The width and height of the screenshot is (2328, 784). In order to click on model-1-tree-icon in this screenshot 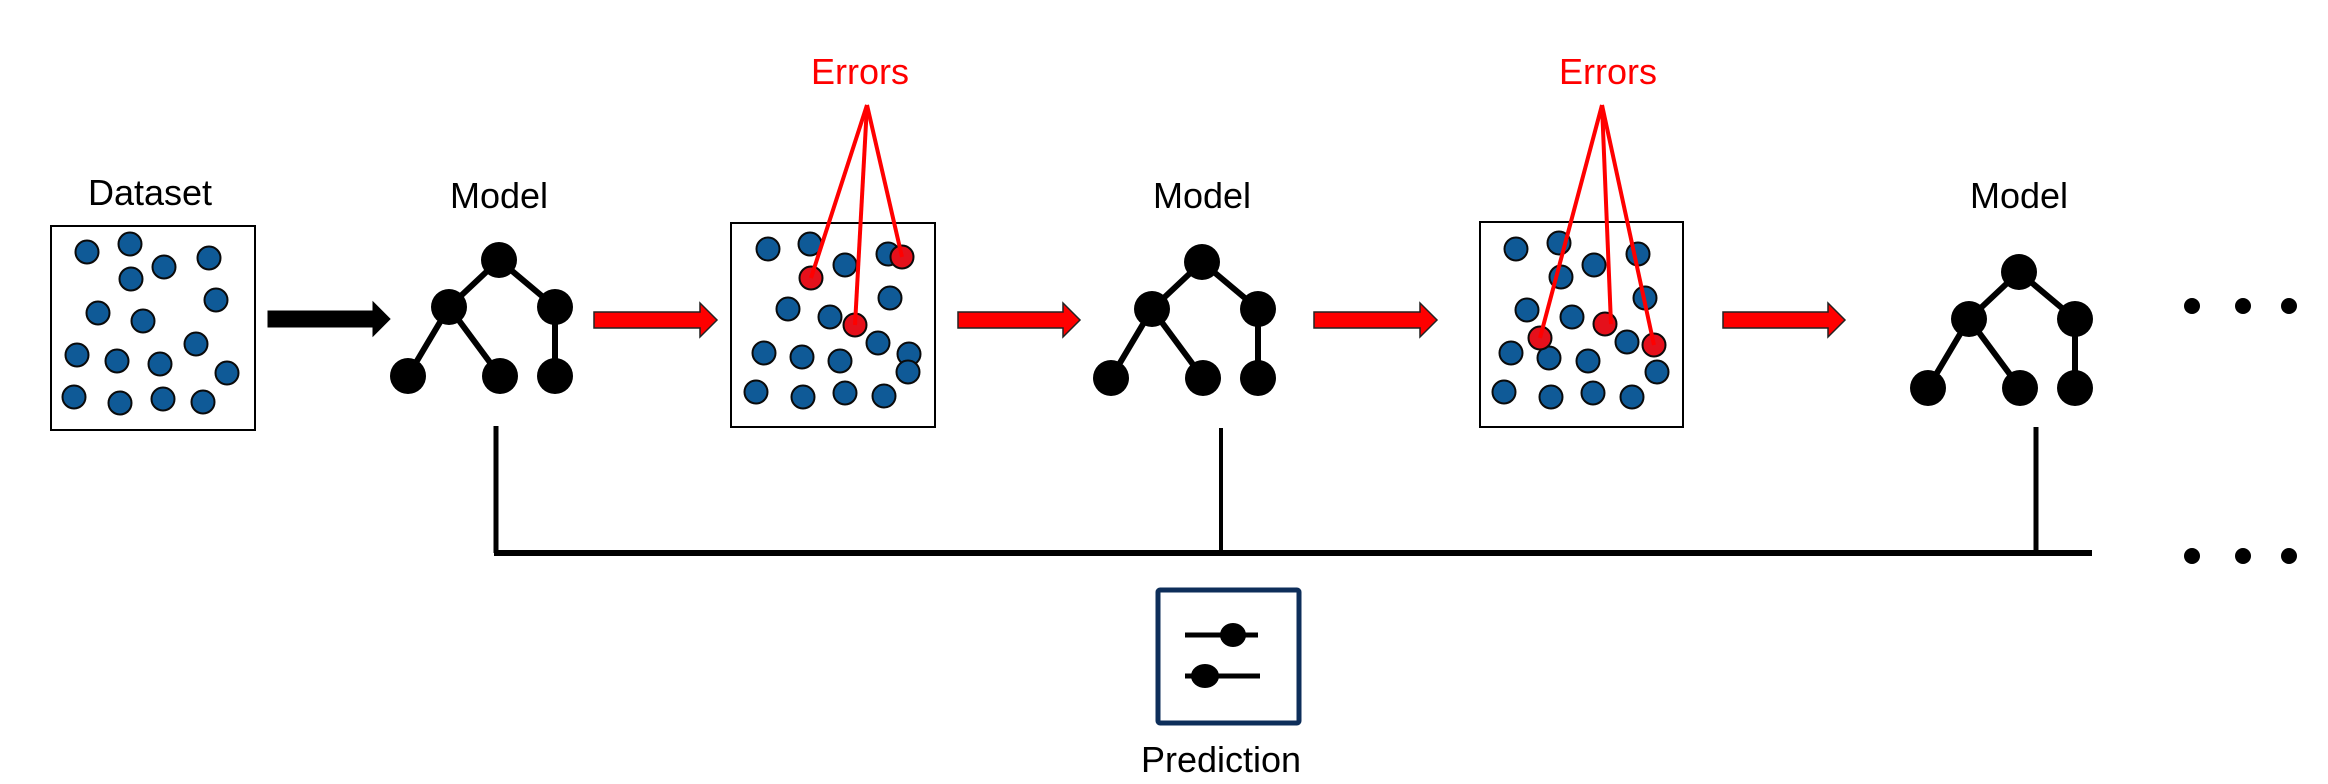, I will do `click(481, 318)`.